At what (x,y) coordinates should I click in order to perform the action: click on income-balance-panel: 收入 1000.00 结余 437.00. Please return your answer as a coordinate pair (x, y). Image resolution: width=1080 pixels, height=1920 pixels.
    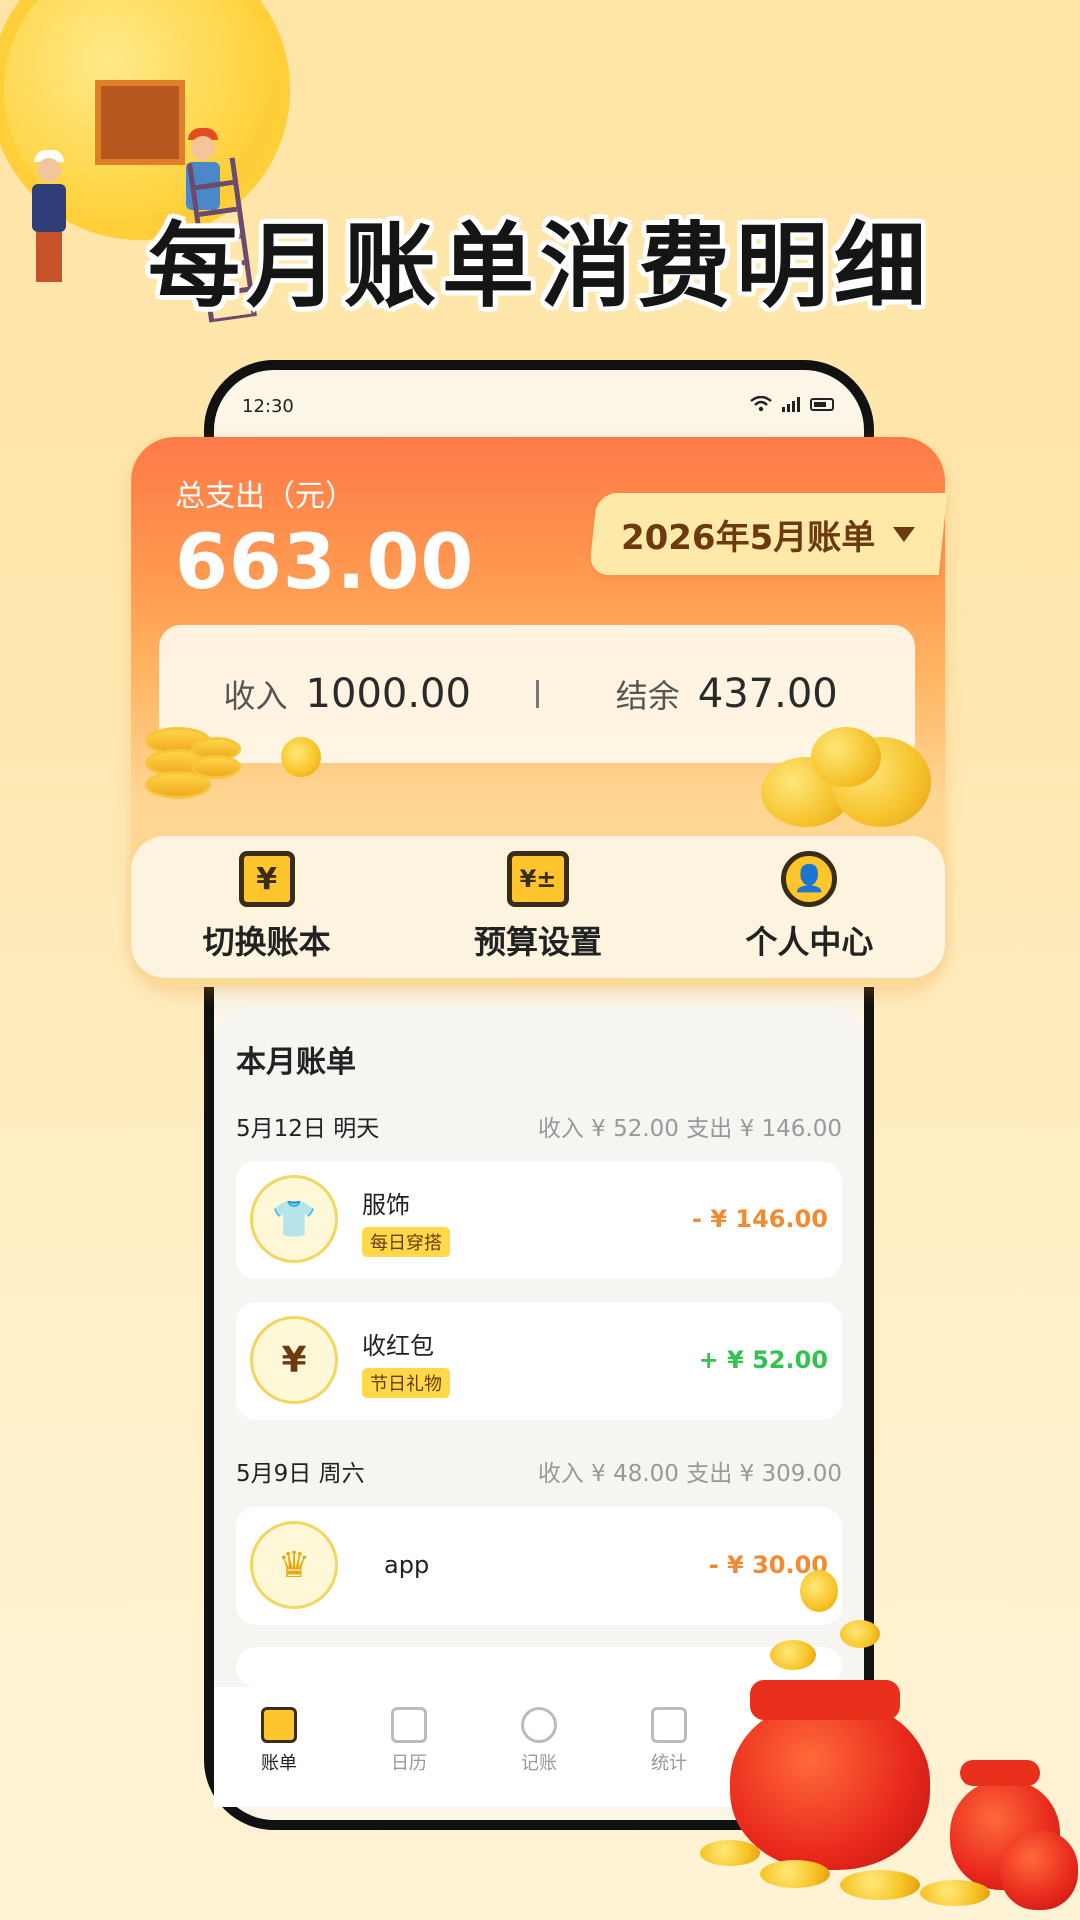
    Looking at the image, I should click on (537, 694).